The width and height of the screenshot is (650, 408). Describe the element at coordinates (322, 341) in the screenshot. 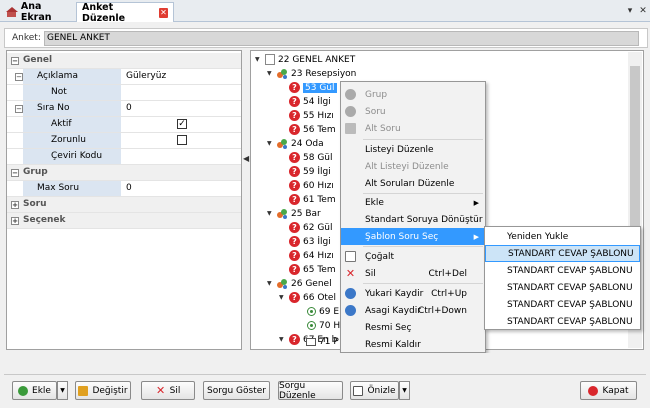

I see `tree-node: 71 P` at that location.